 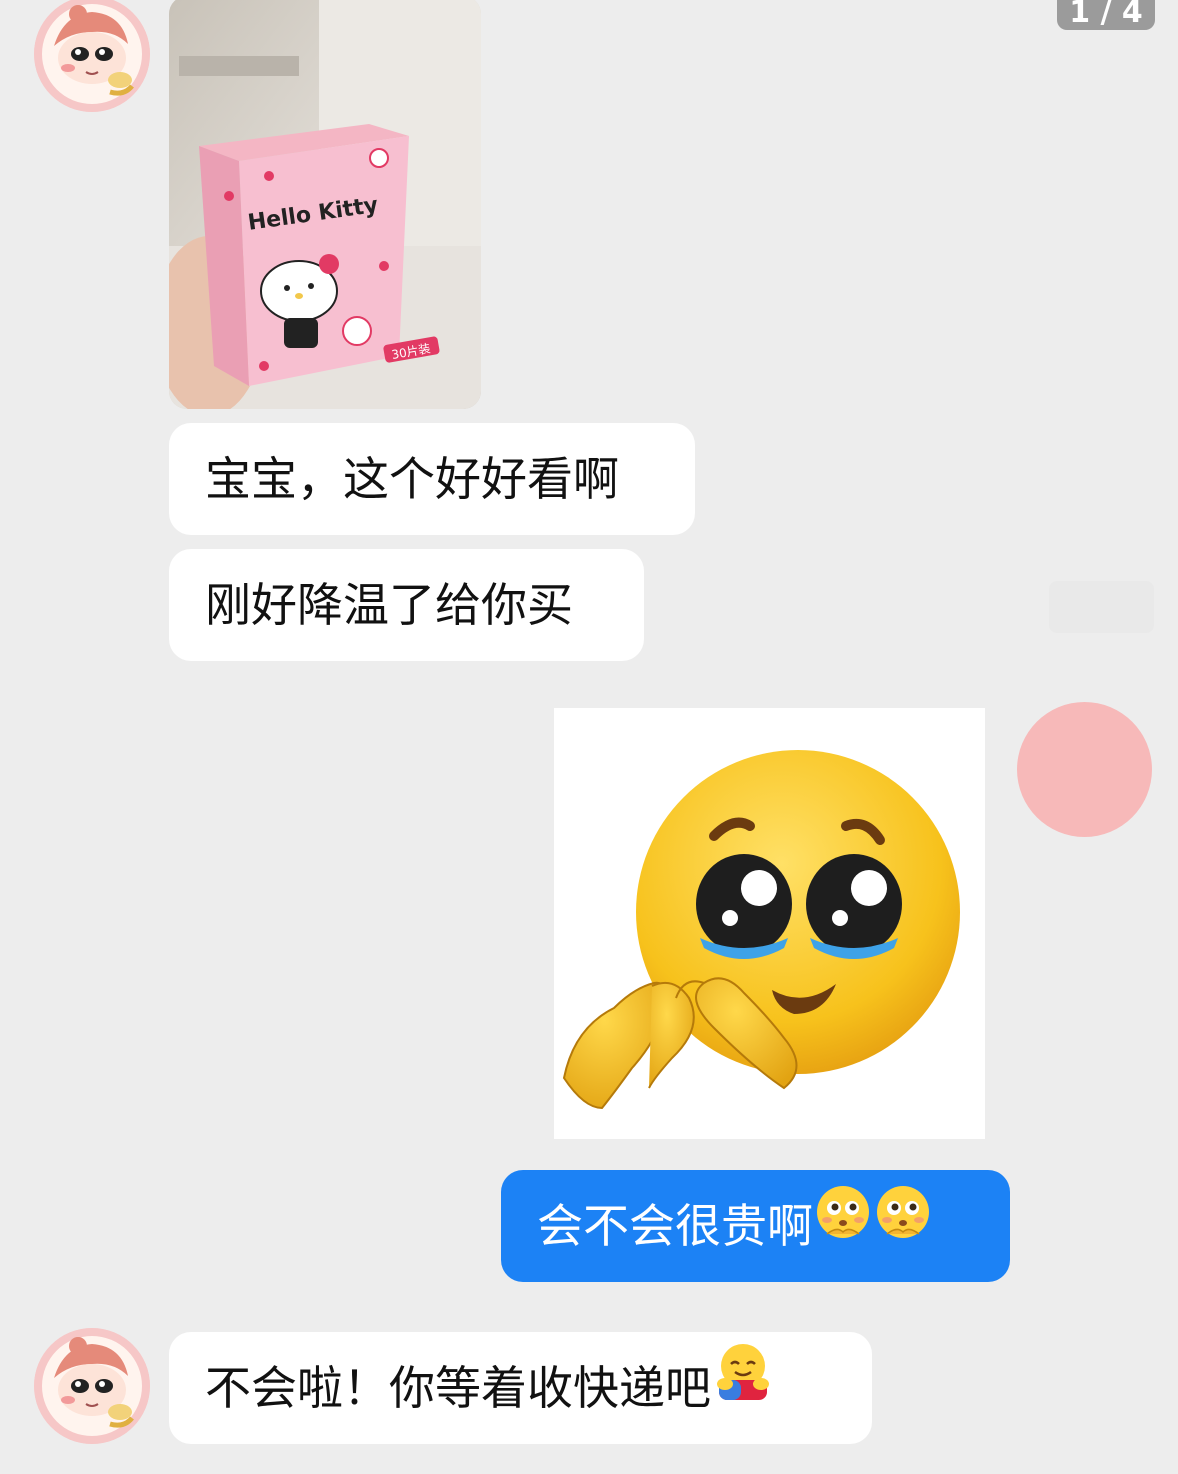 What do you see at coordinates (1084, 769) in the screenshot?
I see `self-avatar` at bounding box center [1084, 769].